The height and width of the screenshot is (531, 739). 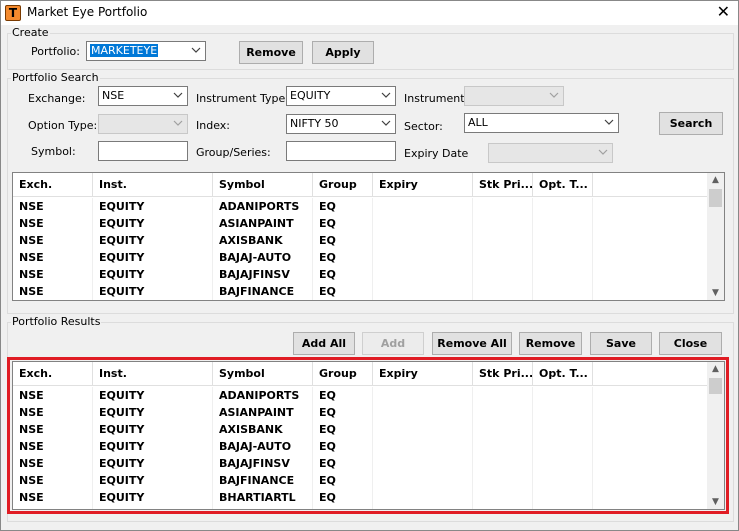 What do you see at coordinates (715, 198) in the screenshot?
I see `scrollbar-thumb` at bounding box center [715, 198].